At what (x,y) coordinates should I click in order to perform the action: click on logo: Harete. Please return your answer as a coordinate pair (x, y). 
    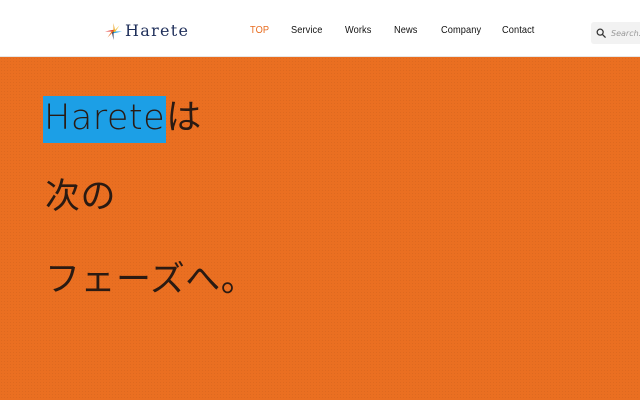
    Looking at the image, I should click on (147, 31).